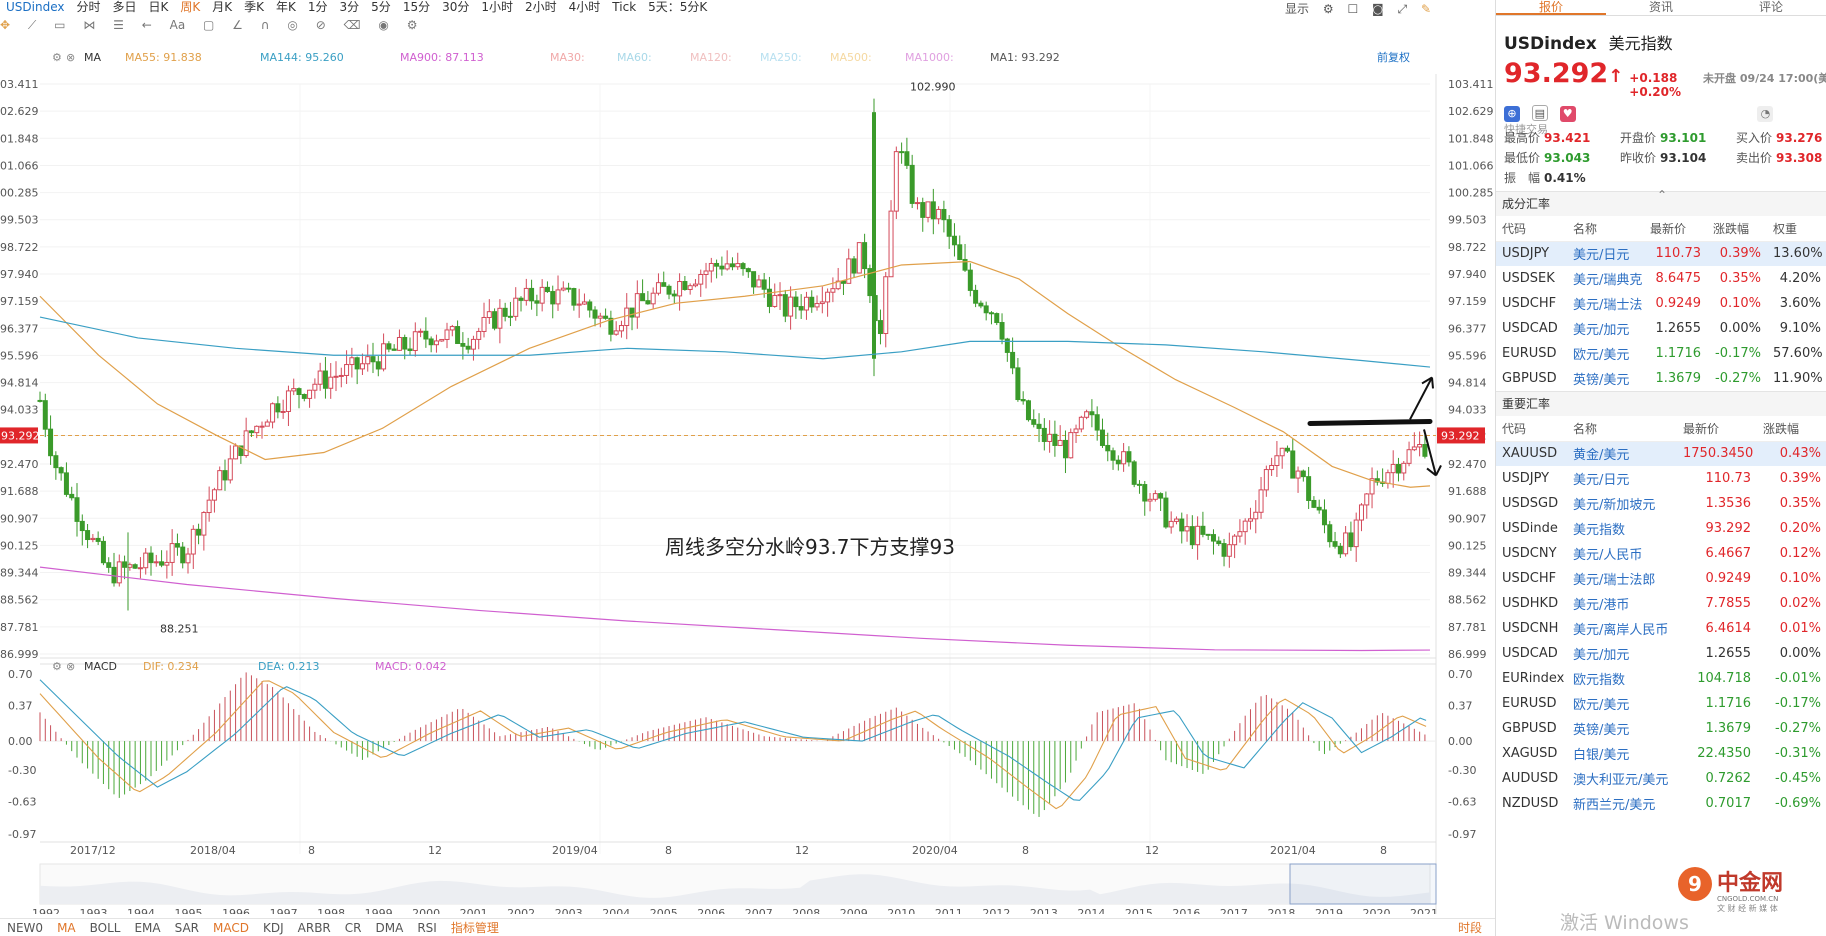 This screenshot has height=936, width=1826. Describe the element at coordinates (1661, 353) in the screenshot. I see `component-row: EURUSD 欧元/美元 1.1716 -0.17% 57.60%` at that location.